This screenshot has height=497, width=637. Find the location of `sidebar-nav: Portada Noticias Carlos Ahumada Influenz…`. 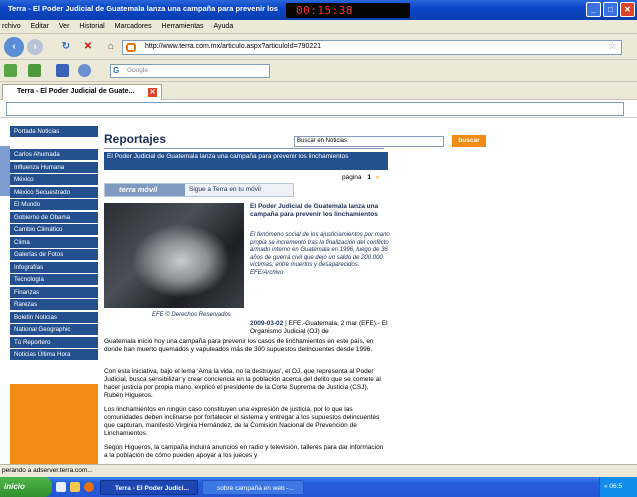

sidebar-nav: Portada Noticias Carlos Ahumada Influenz… is located at coordinates (54, 244).